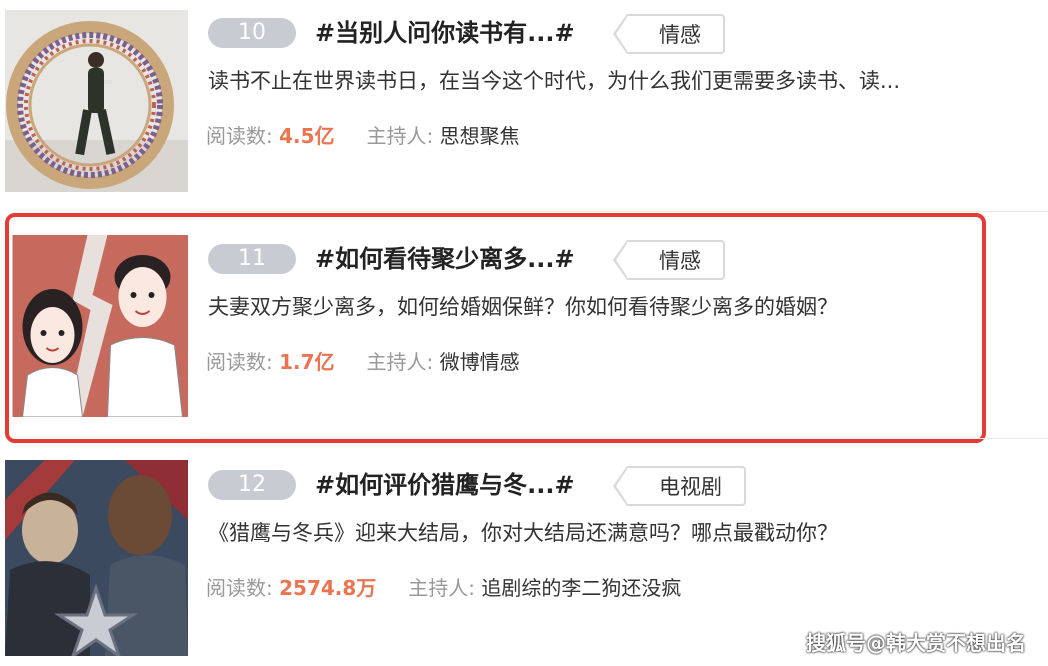 The width and height of the screenshot is (1048, 666). Describe the element at coordinates (523, 533) in the screenshot. I see `topic-description: 《猎鹰与冬兵》迎来大结局，你对大结局还满意吗？哪点最戳动你？` at that location.